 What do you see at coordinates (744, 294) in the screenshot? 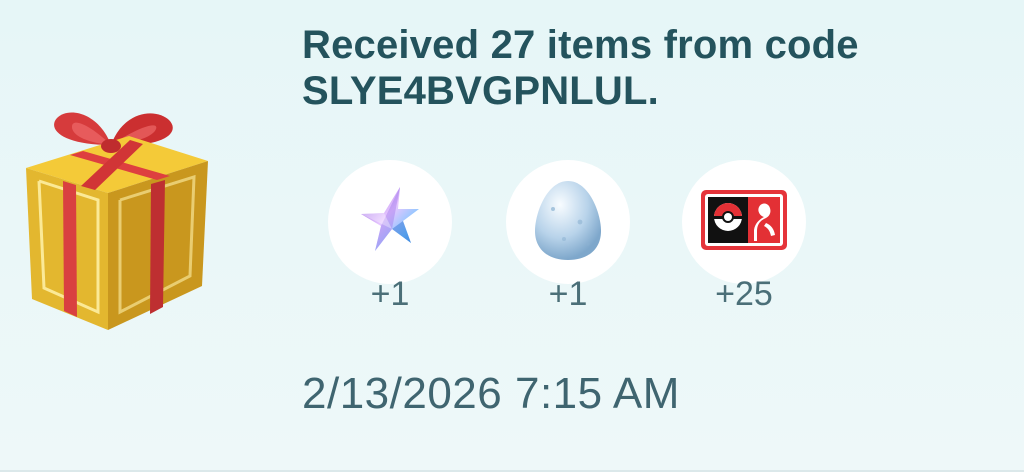
I see `reward-count: +25` at bounding box center [744, 294].